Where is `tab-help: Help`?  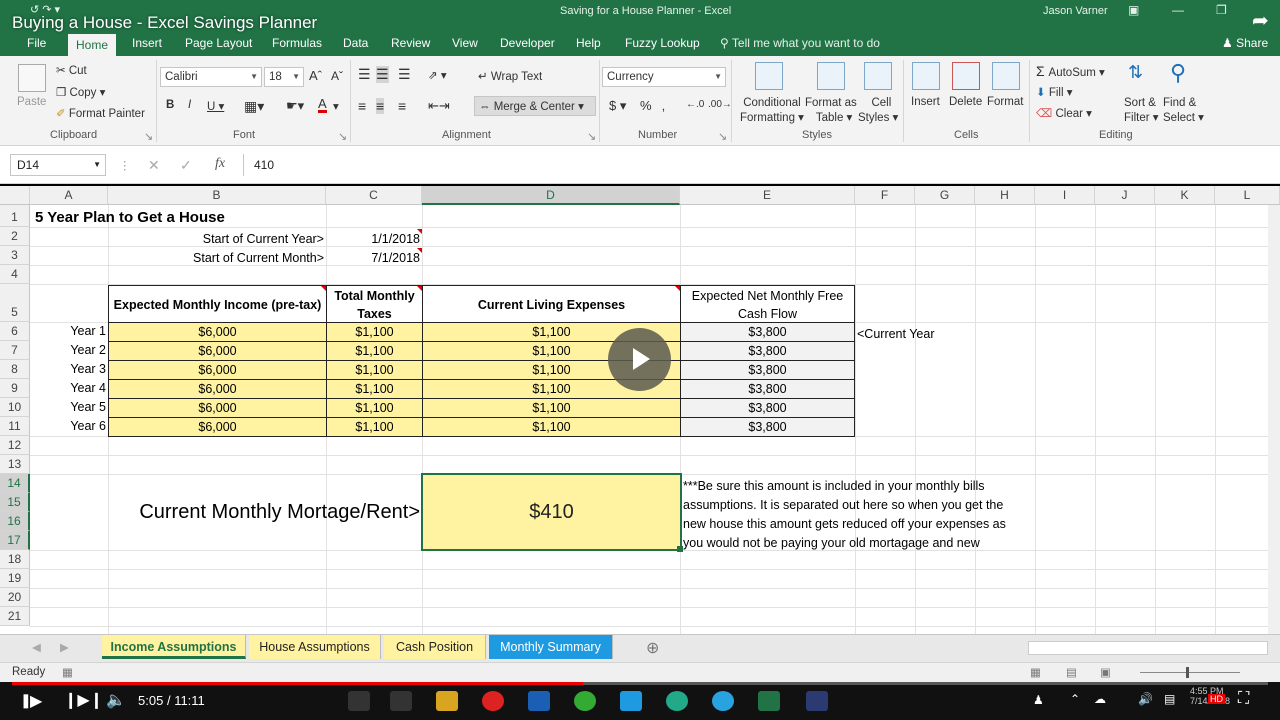
tab-help: Help is located at coordinates (588, 43).